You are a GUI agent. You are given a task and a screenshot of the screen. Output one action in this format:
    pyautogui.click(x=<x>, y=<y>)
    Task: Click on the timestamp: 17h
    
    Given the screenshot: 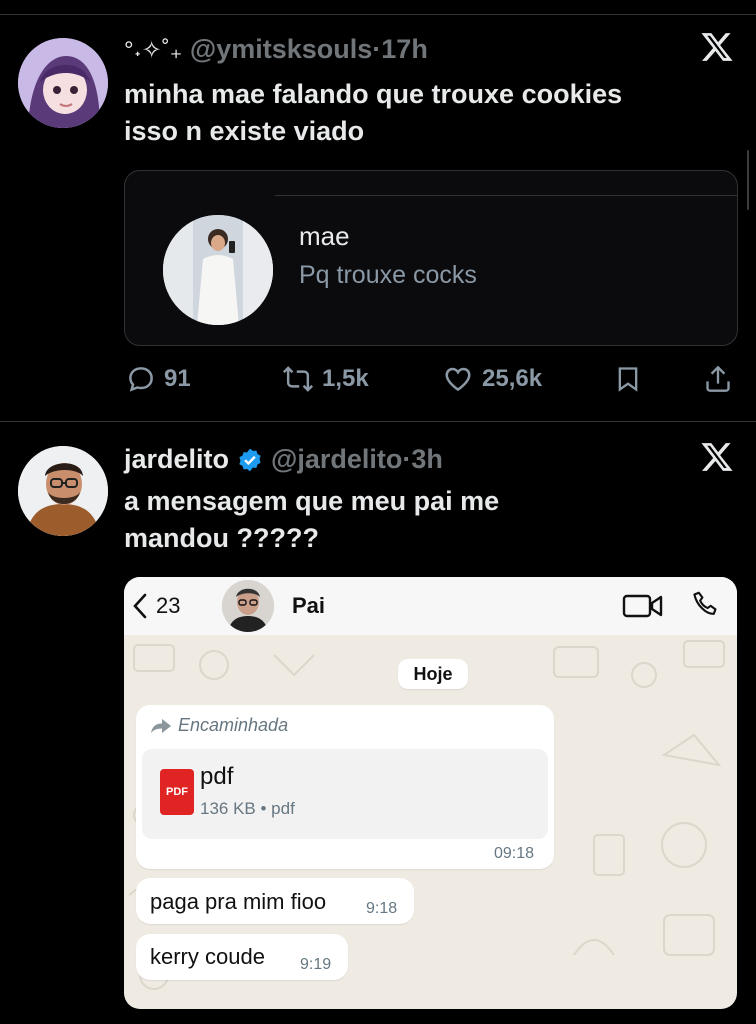 What is the action you would take?
    pyautogui.click(x=404, y=49)
    